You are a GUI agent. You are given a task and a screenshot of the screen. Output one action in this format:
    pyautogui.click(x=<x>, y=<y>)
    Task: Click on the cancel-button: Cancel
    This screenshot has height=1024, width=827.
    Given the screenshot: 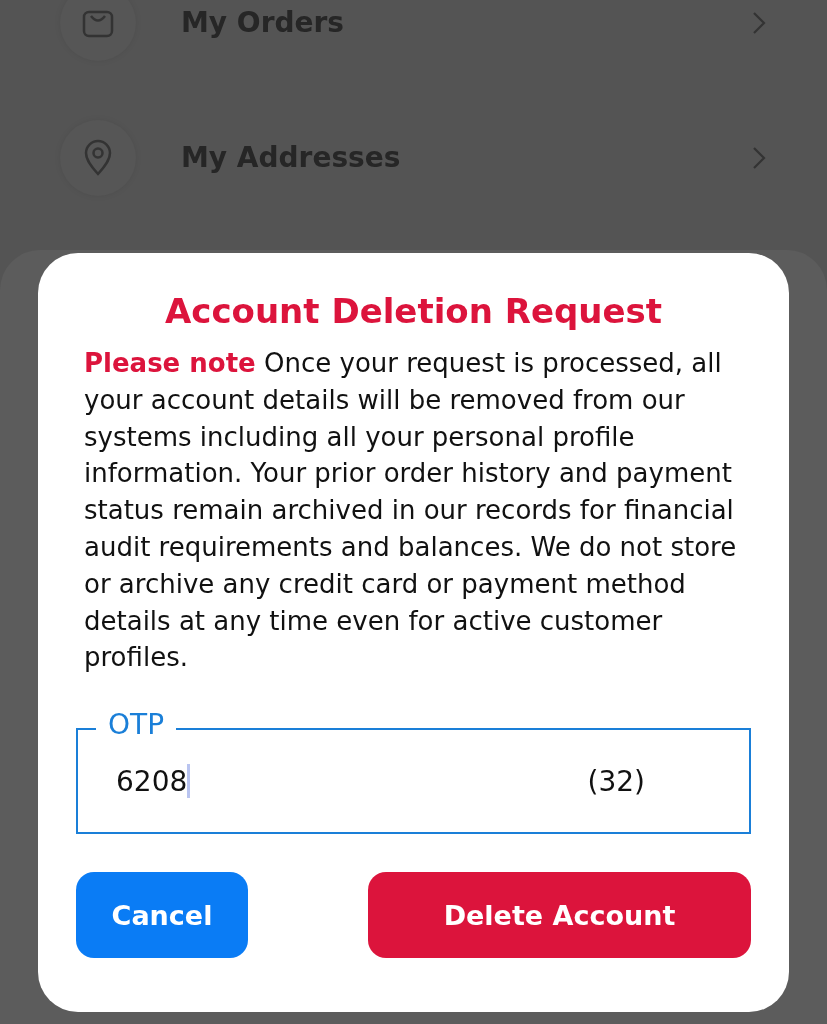 What is the action you would take?
    pyautogui.click(x=162, y=915)
    